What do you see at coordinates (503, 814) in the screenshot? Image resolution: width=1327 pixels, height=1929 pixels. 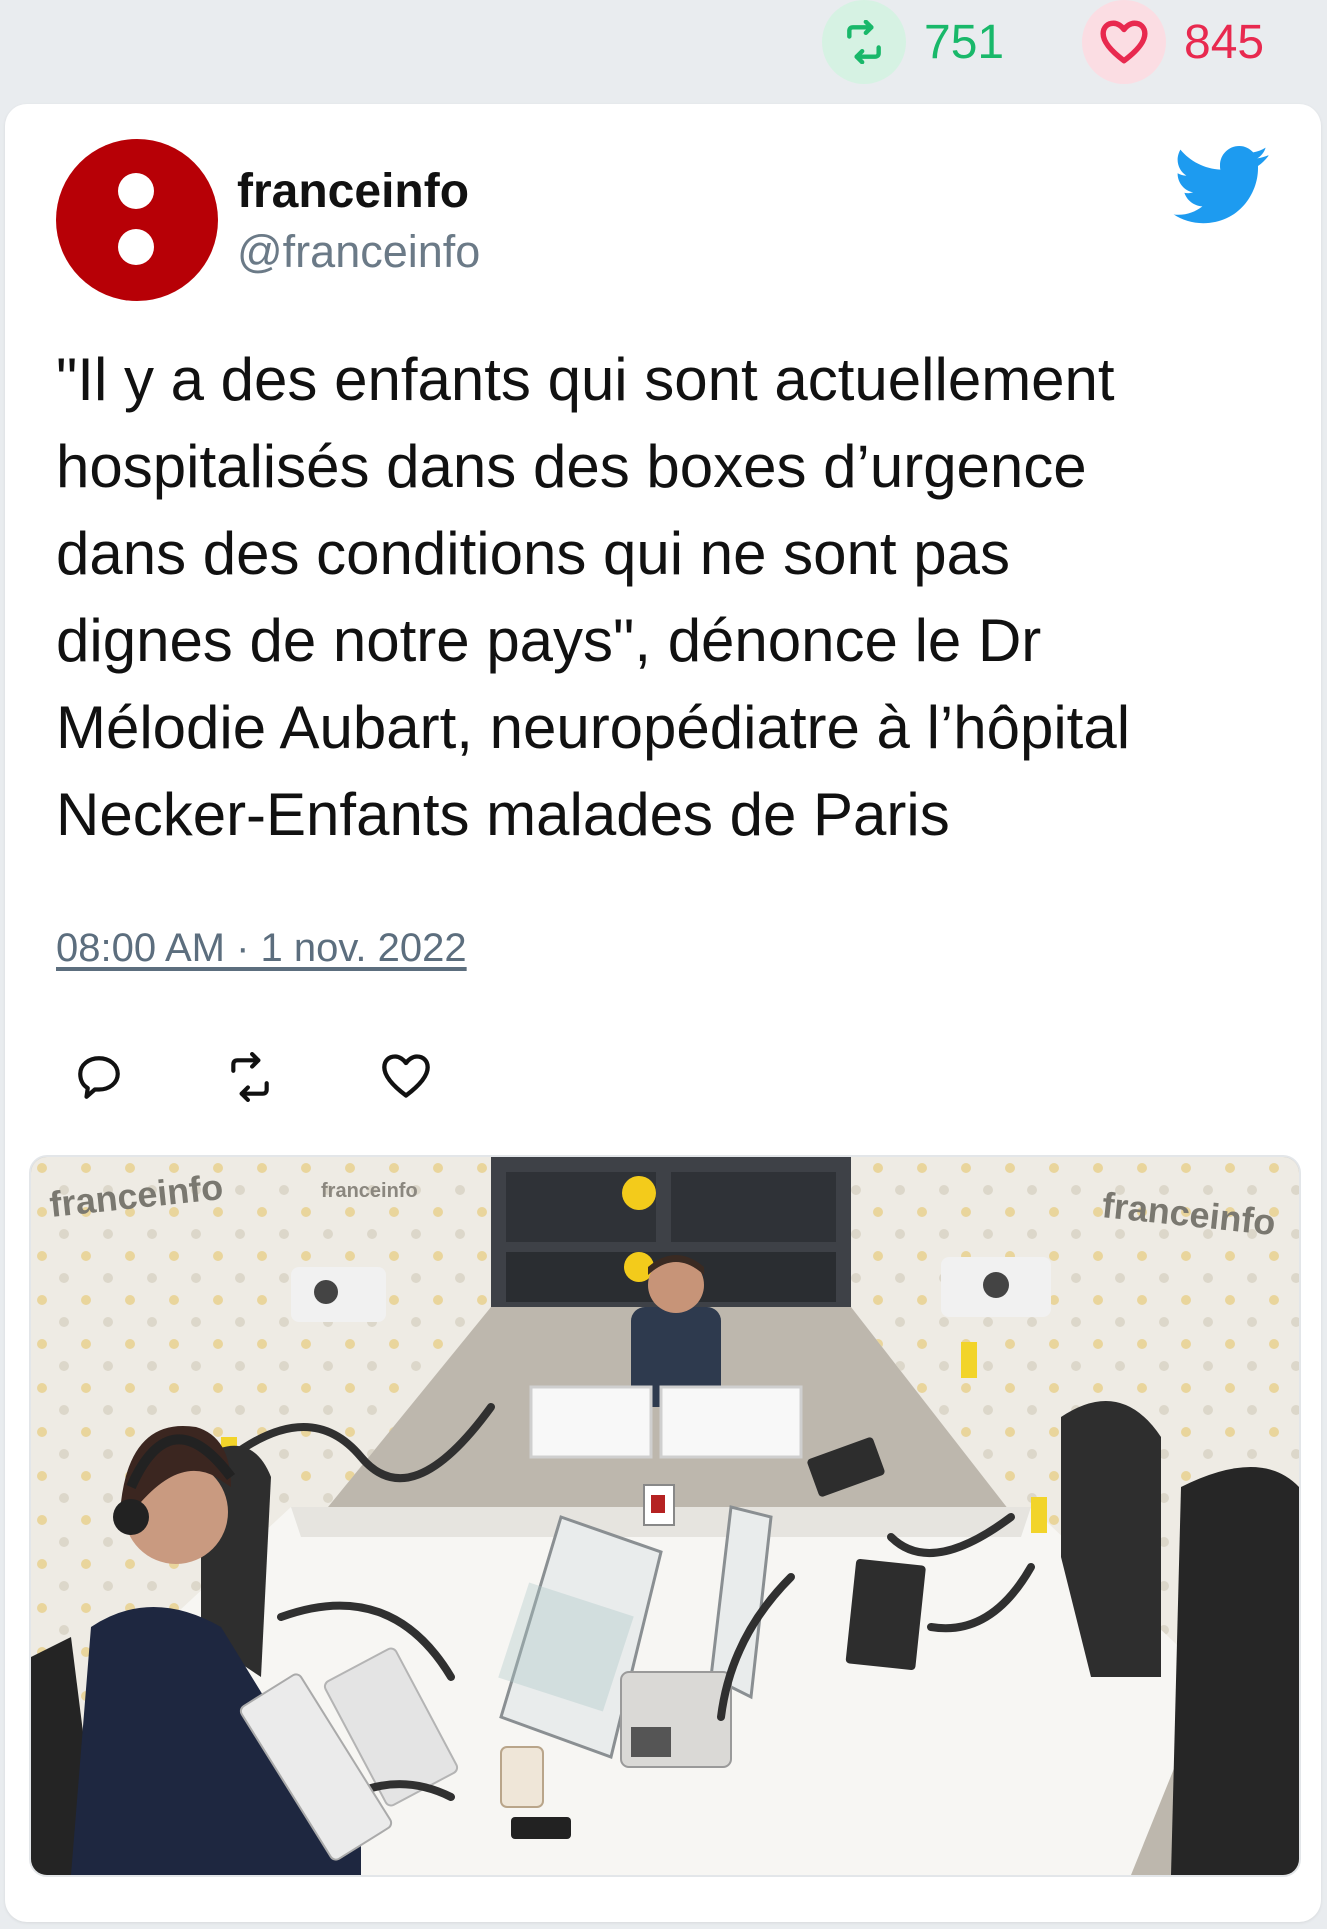 I see `tweet-text-line: Necker-Enfants malades de Paris` at bounding box center [503, 814].